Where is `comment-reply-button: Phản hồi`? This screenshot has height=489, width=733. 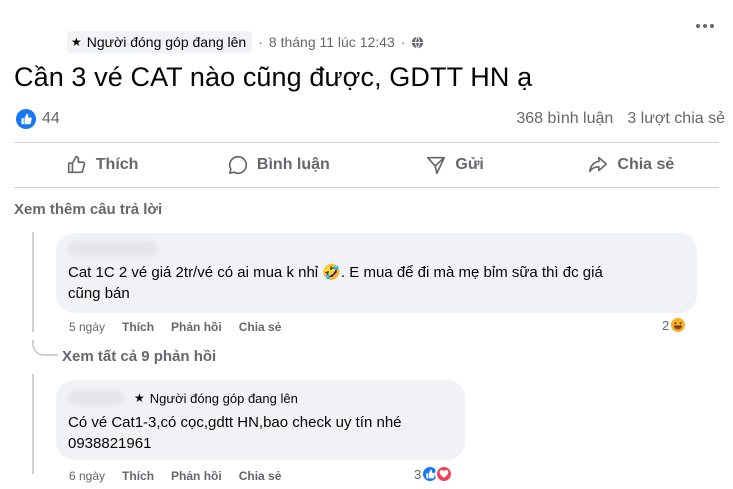
comment-reply-button: Phản hồi is located at coordinates (196, 327).